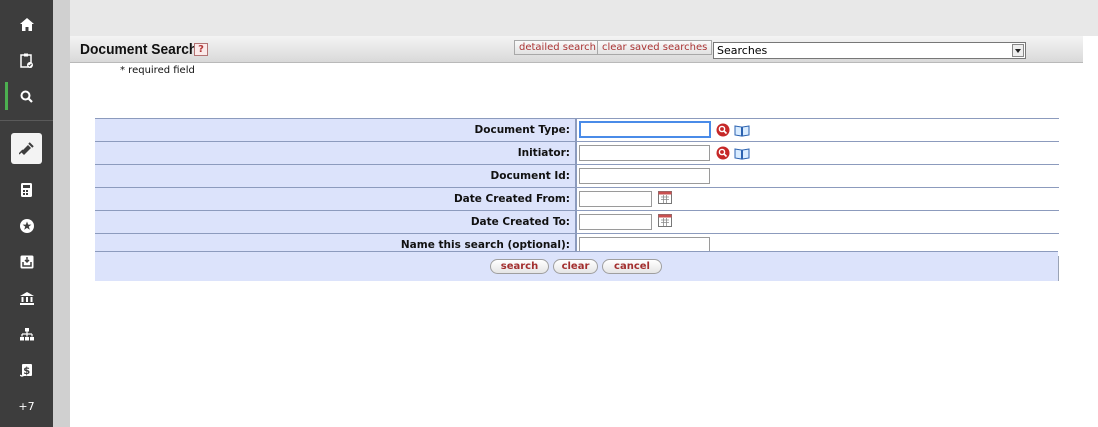  Describe the element at coordinates (519, 266) in the screenshot. I see `search-button: search` at that location.